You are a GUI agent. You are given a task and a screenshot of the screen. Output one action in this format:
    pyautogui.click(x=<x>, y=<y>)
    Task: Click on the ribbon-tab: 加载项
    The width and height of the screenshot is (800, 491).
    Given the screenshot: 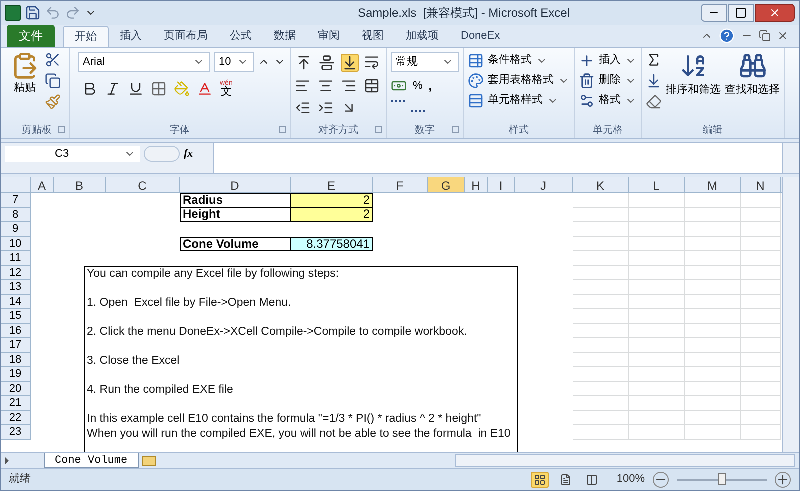 What is the action you would take?
    pyautogui.click(x=422, y=36)
    